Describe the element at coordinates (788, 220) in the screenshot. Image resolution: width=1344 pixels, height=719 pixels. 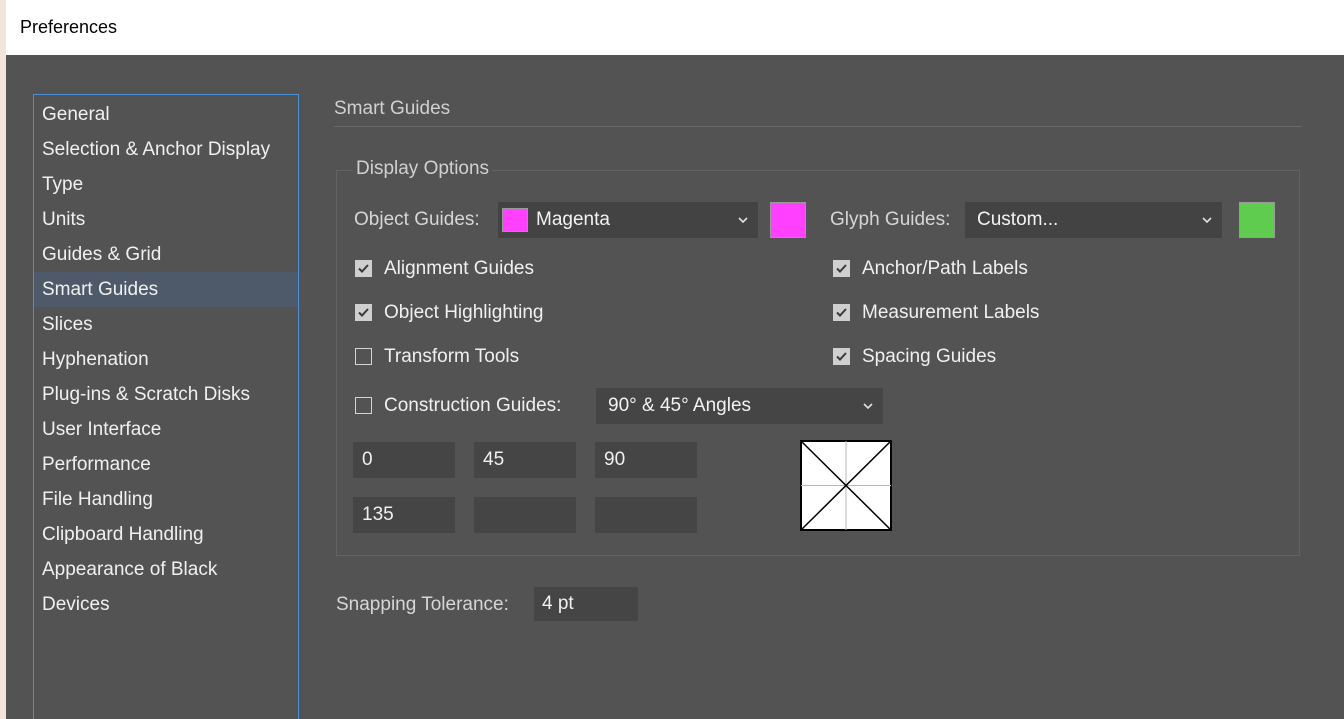
I see `object-guides-color-swatch` at that location.